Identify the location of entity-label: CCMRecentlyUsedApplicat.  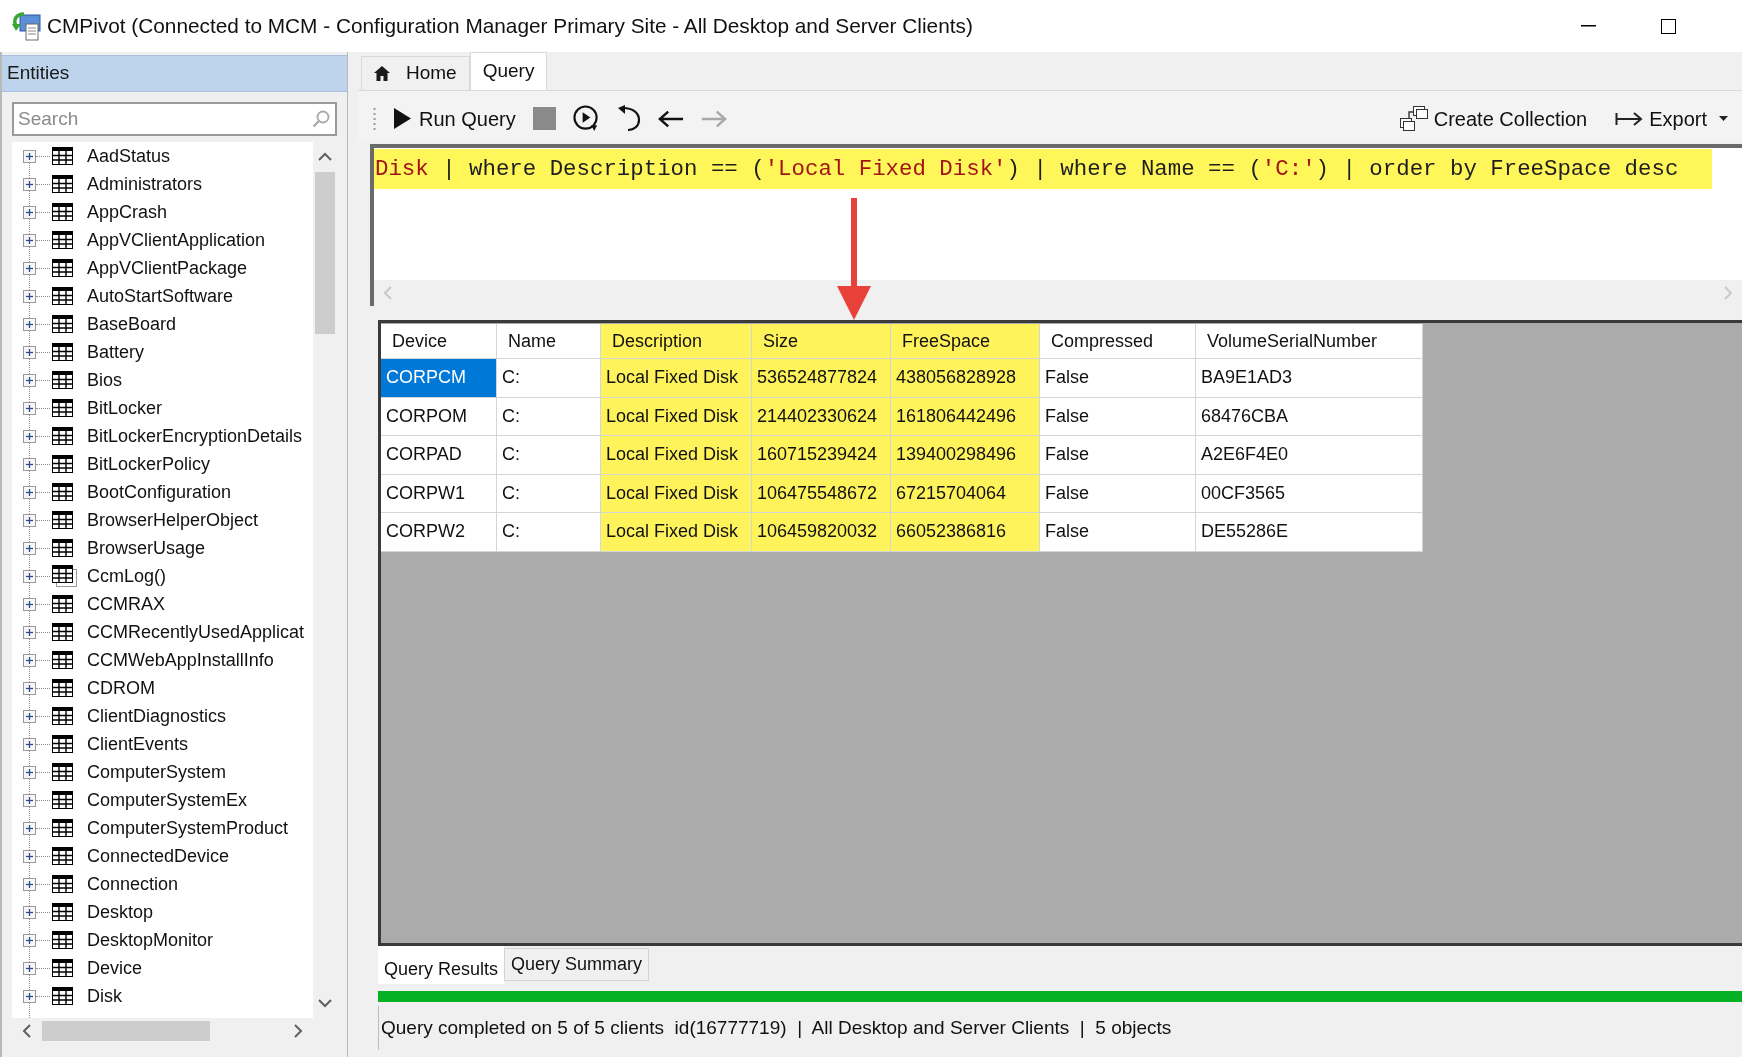
(196, 632).